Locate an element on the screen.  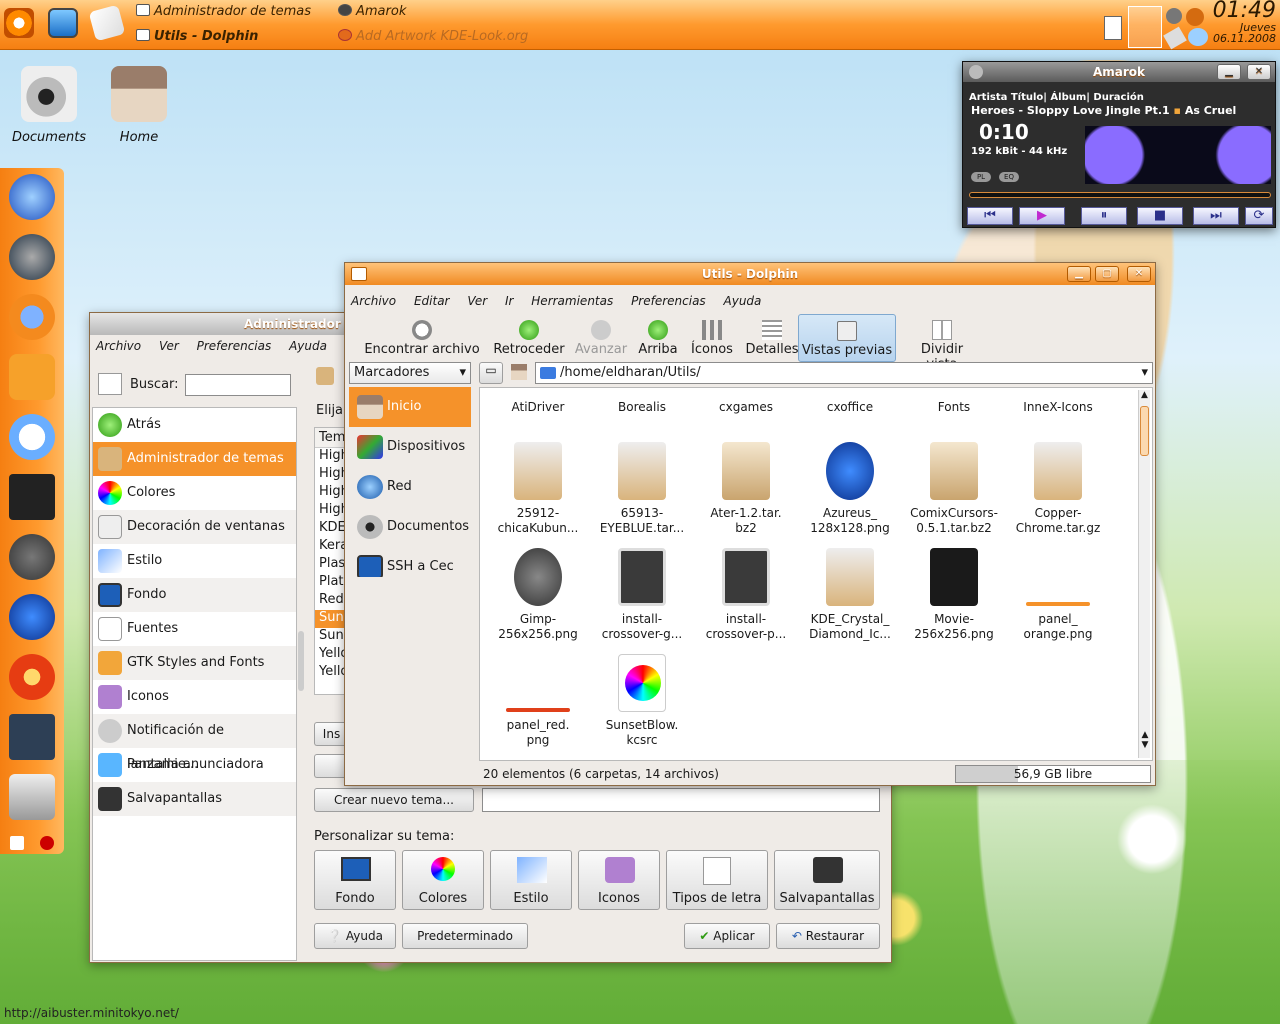
location-bar: /home/eldharan/Utils/ ▾ is located at coordinates (844, 373).